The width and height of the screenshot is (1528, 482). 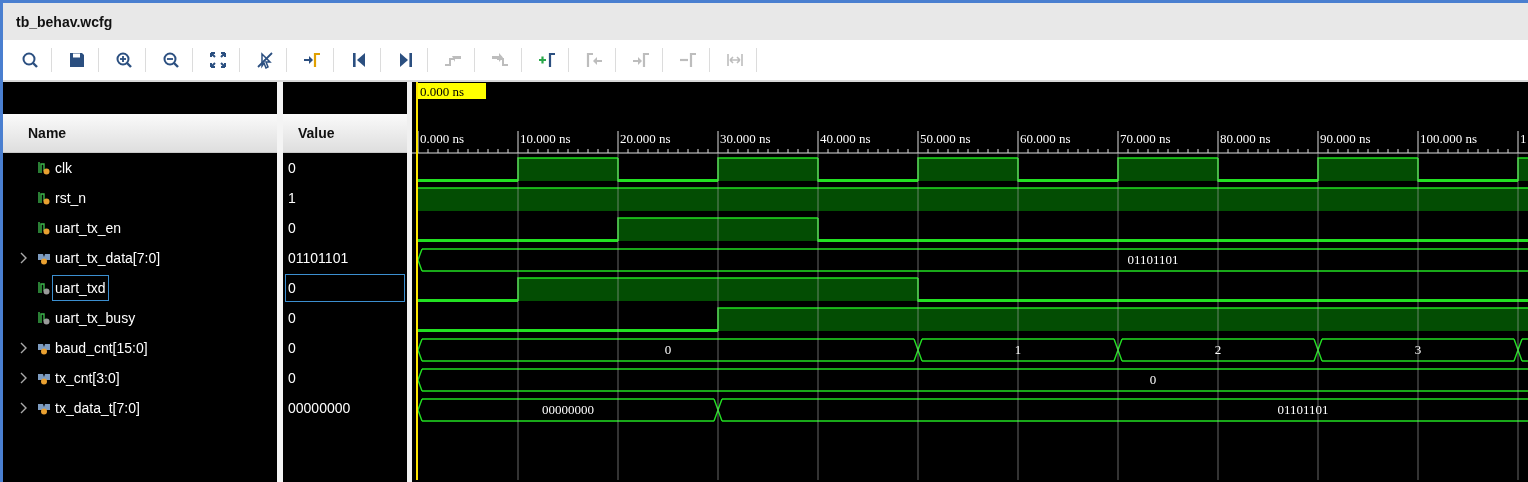 What do you see at coordinates (30, 60) in the screenshot?
I see `search-icon` at bounding box center [30, 60].